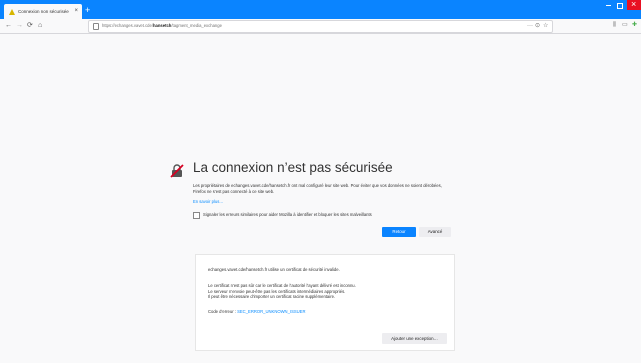 This screenshot has height=363, width=641. Describe the element at coordinates (634, 5) in the screenshot. I see `window-close-button` at that location.